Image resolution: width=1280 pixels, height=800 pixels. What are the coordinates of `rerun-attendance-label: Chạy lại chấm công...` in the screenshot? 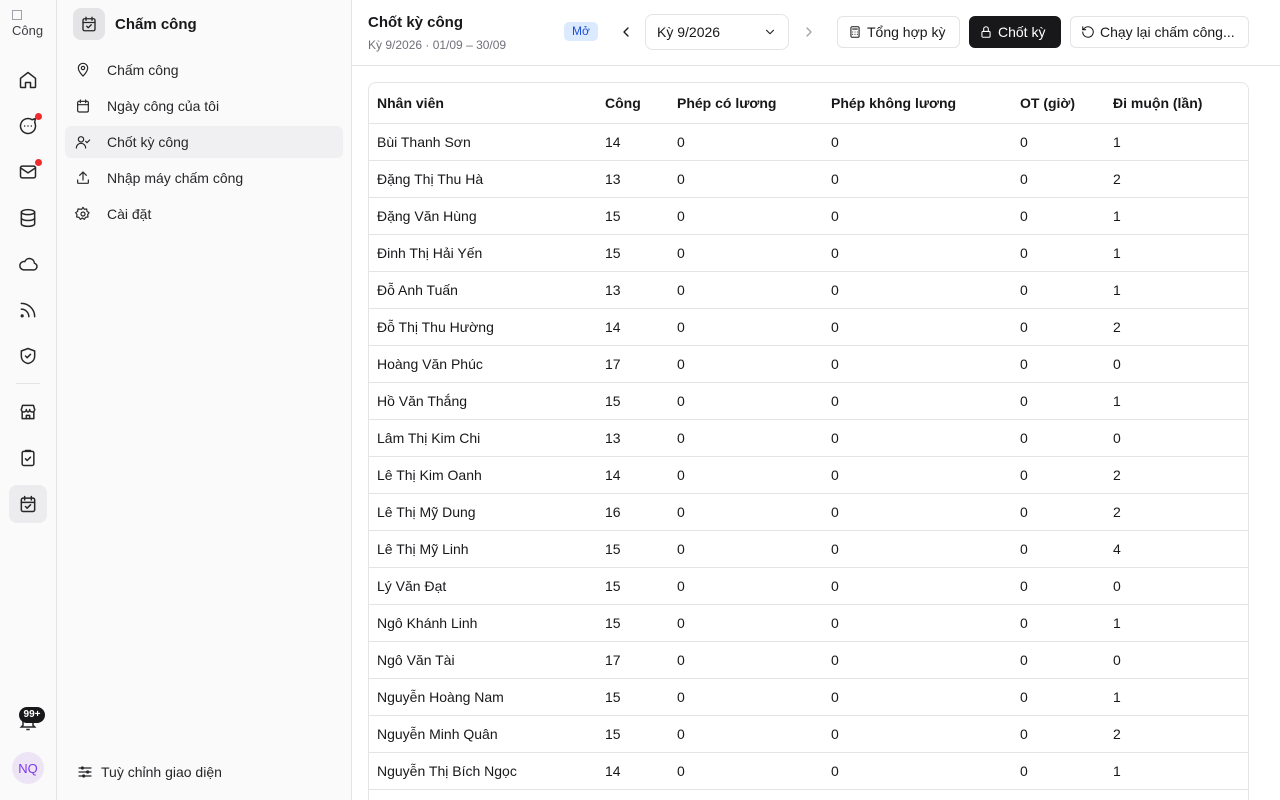 It's located at (1167, 32).